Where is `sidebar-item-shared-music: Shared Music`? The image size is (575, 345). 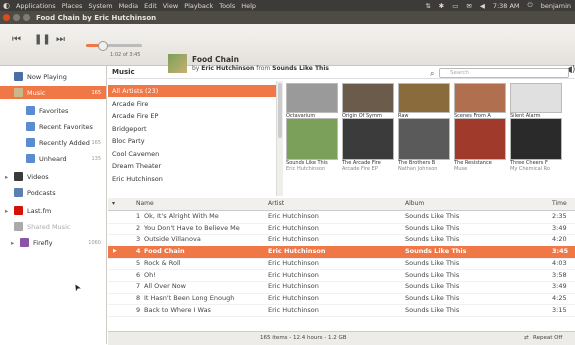 sidebar-item-shared-music: Shared Music is located at coordinates (53, 226).